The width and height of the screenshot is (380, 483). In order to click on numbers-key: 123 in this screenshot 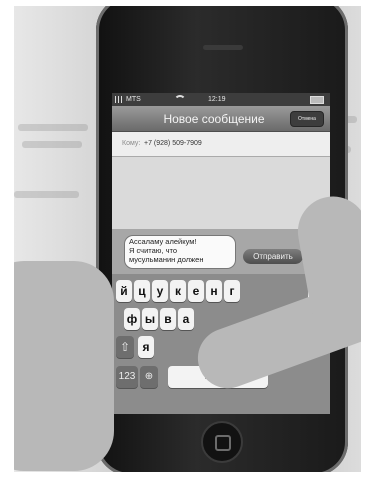, I will do `click(127, 377)`.